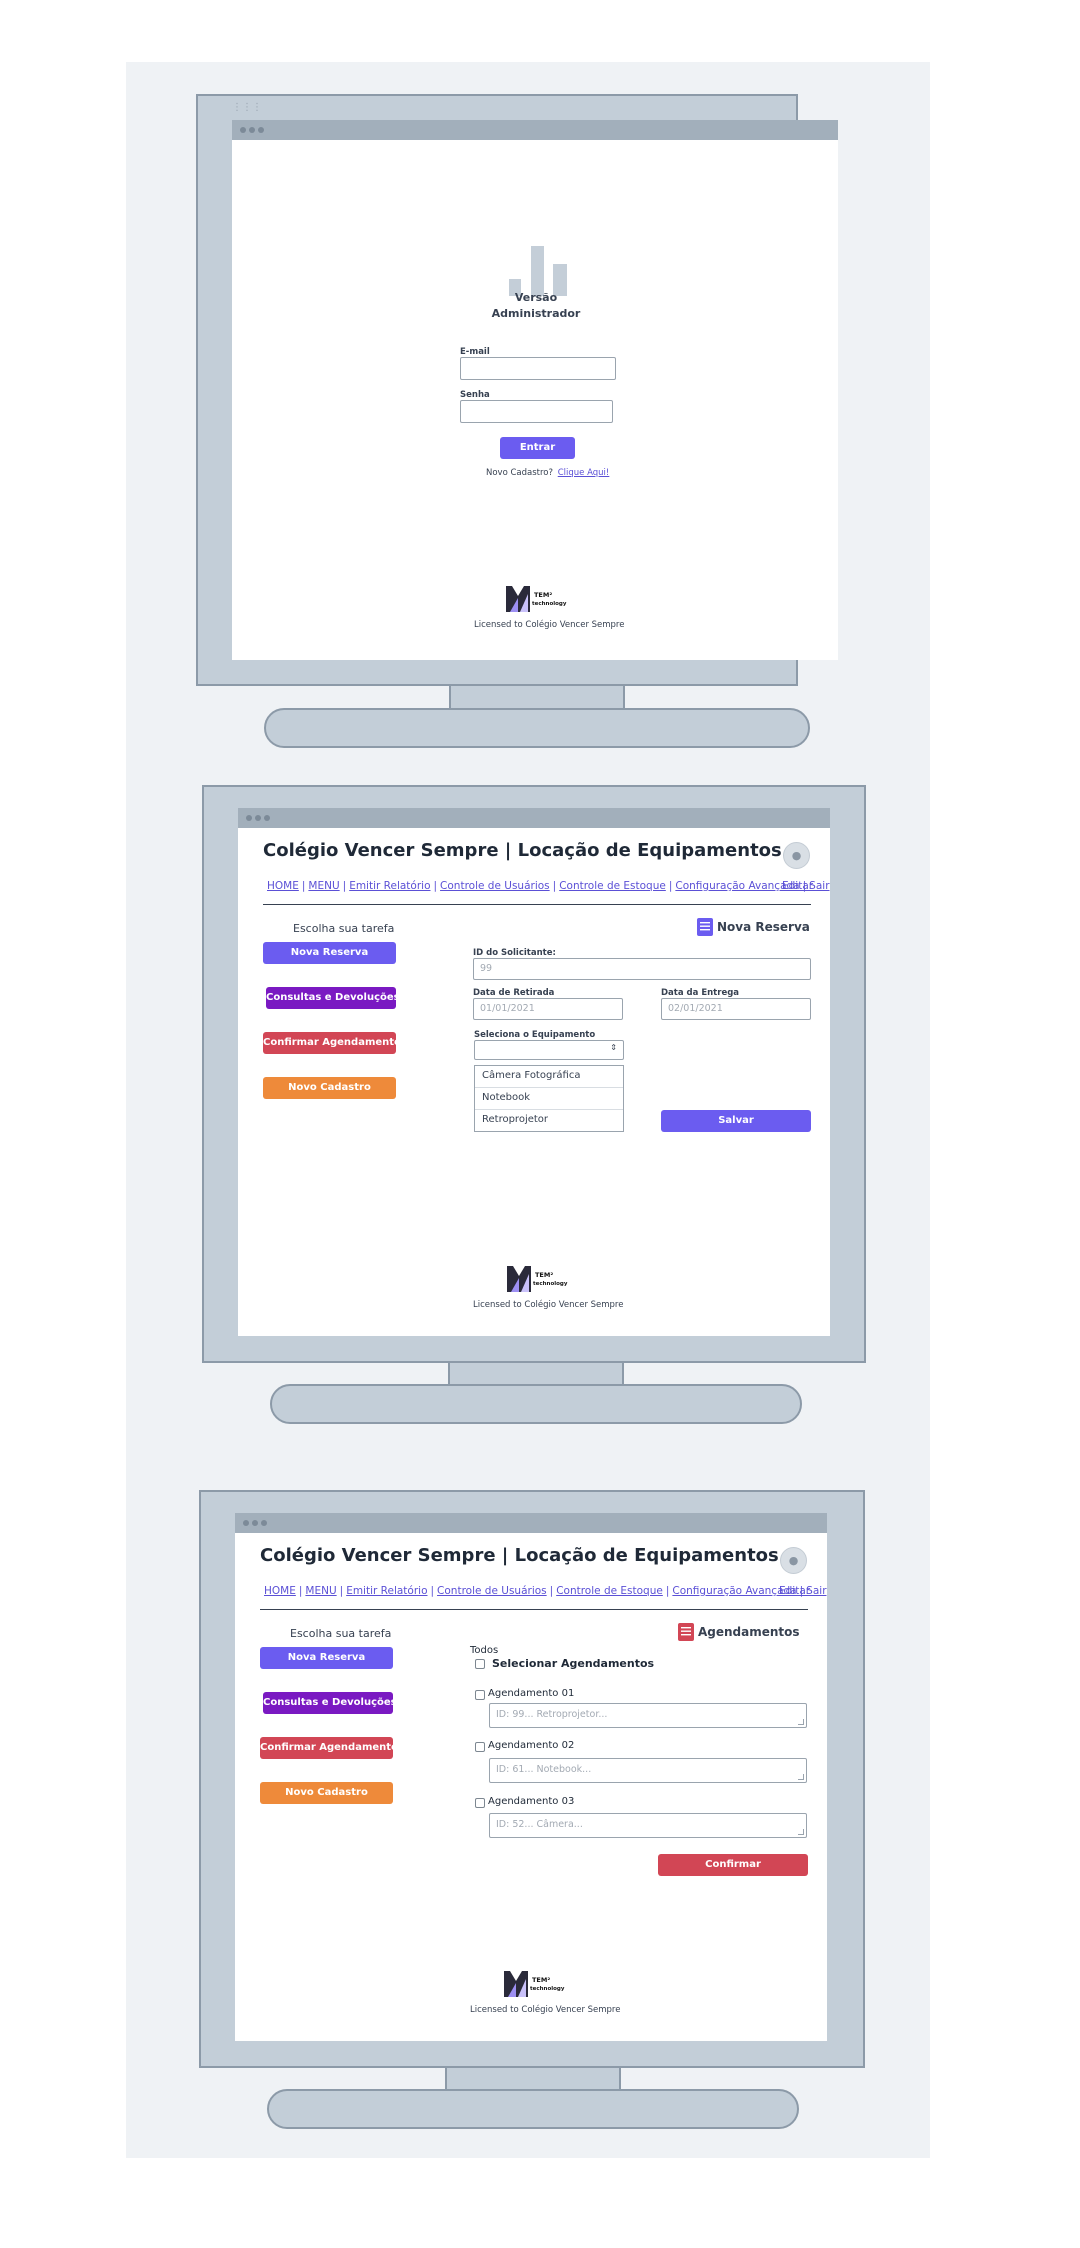 The width and height of the screenshot is (1080, 2248). Describe the element at coordinates (537, 728) in the screenshot. I see `monitor-login-base` at that location.